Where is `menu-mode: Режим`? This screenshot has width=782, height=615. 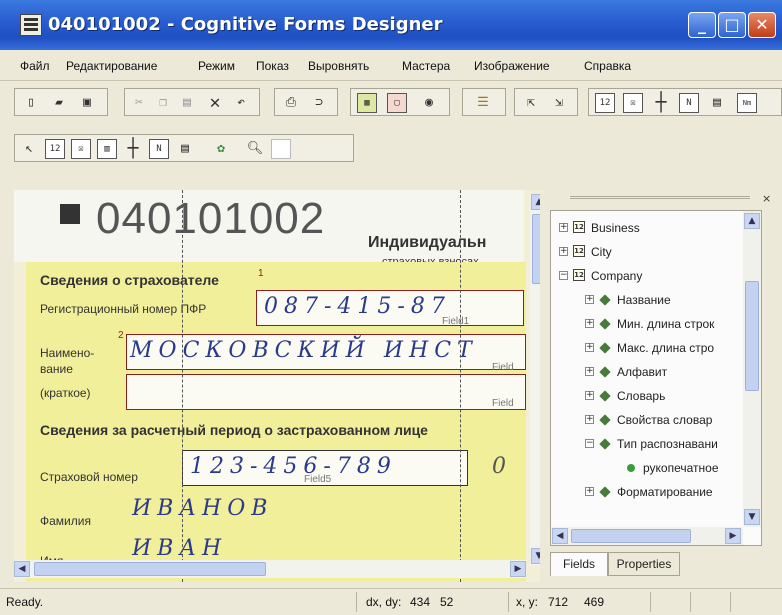 menu-mode: Режим is located at coordinates (216, 66).